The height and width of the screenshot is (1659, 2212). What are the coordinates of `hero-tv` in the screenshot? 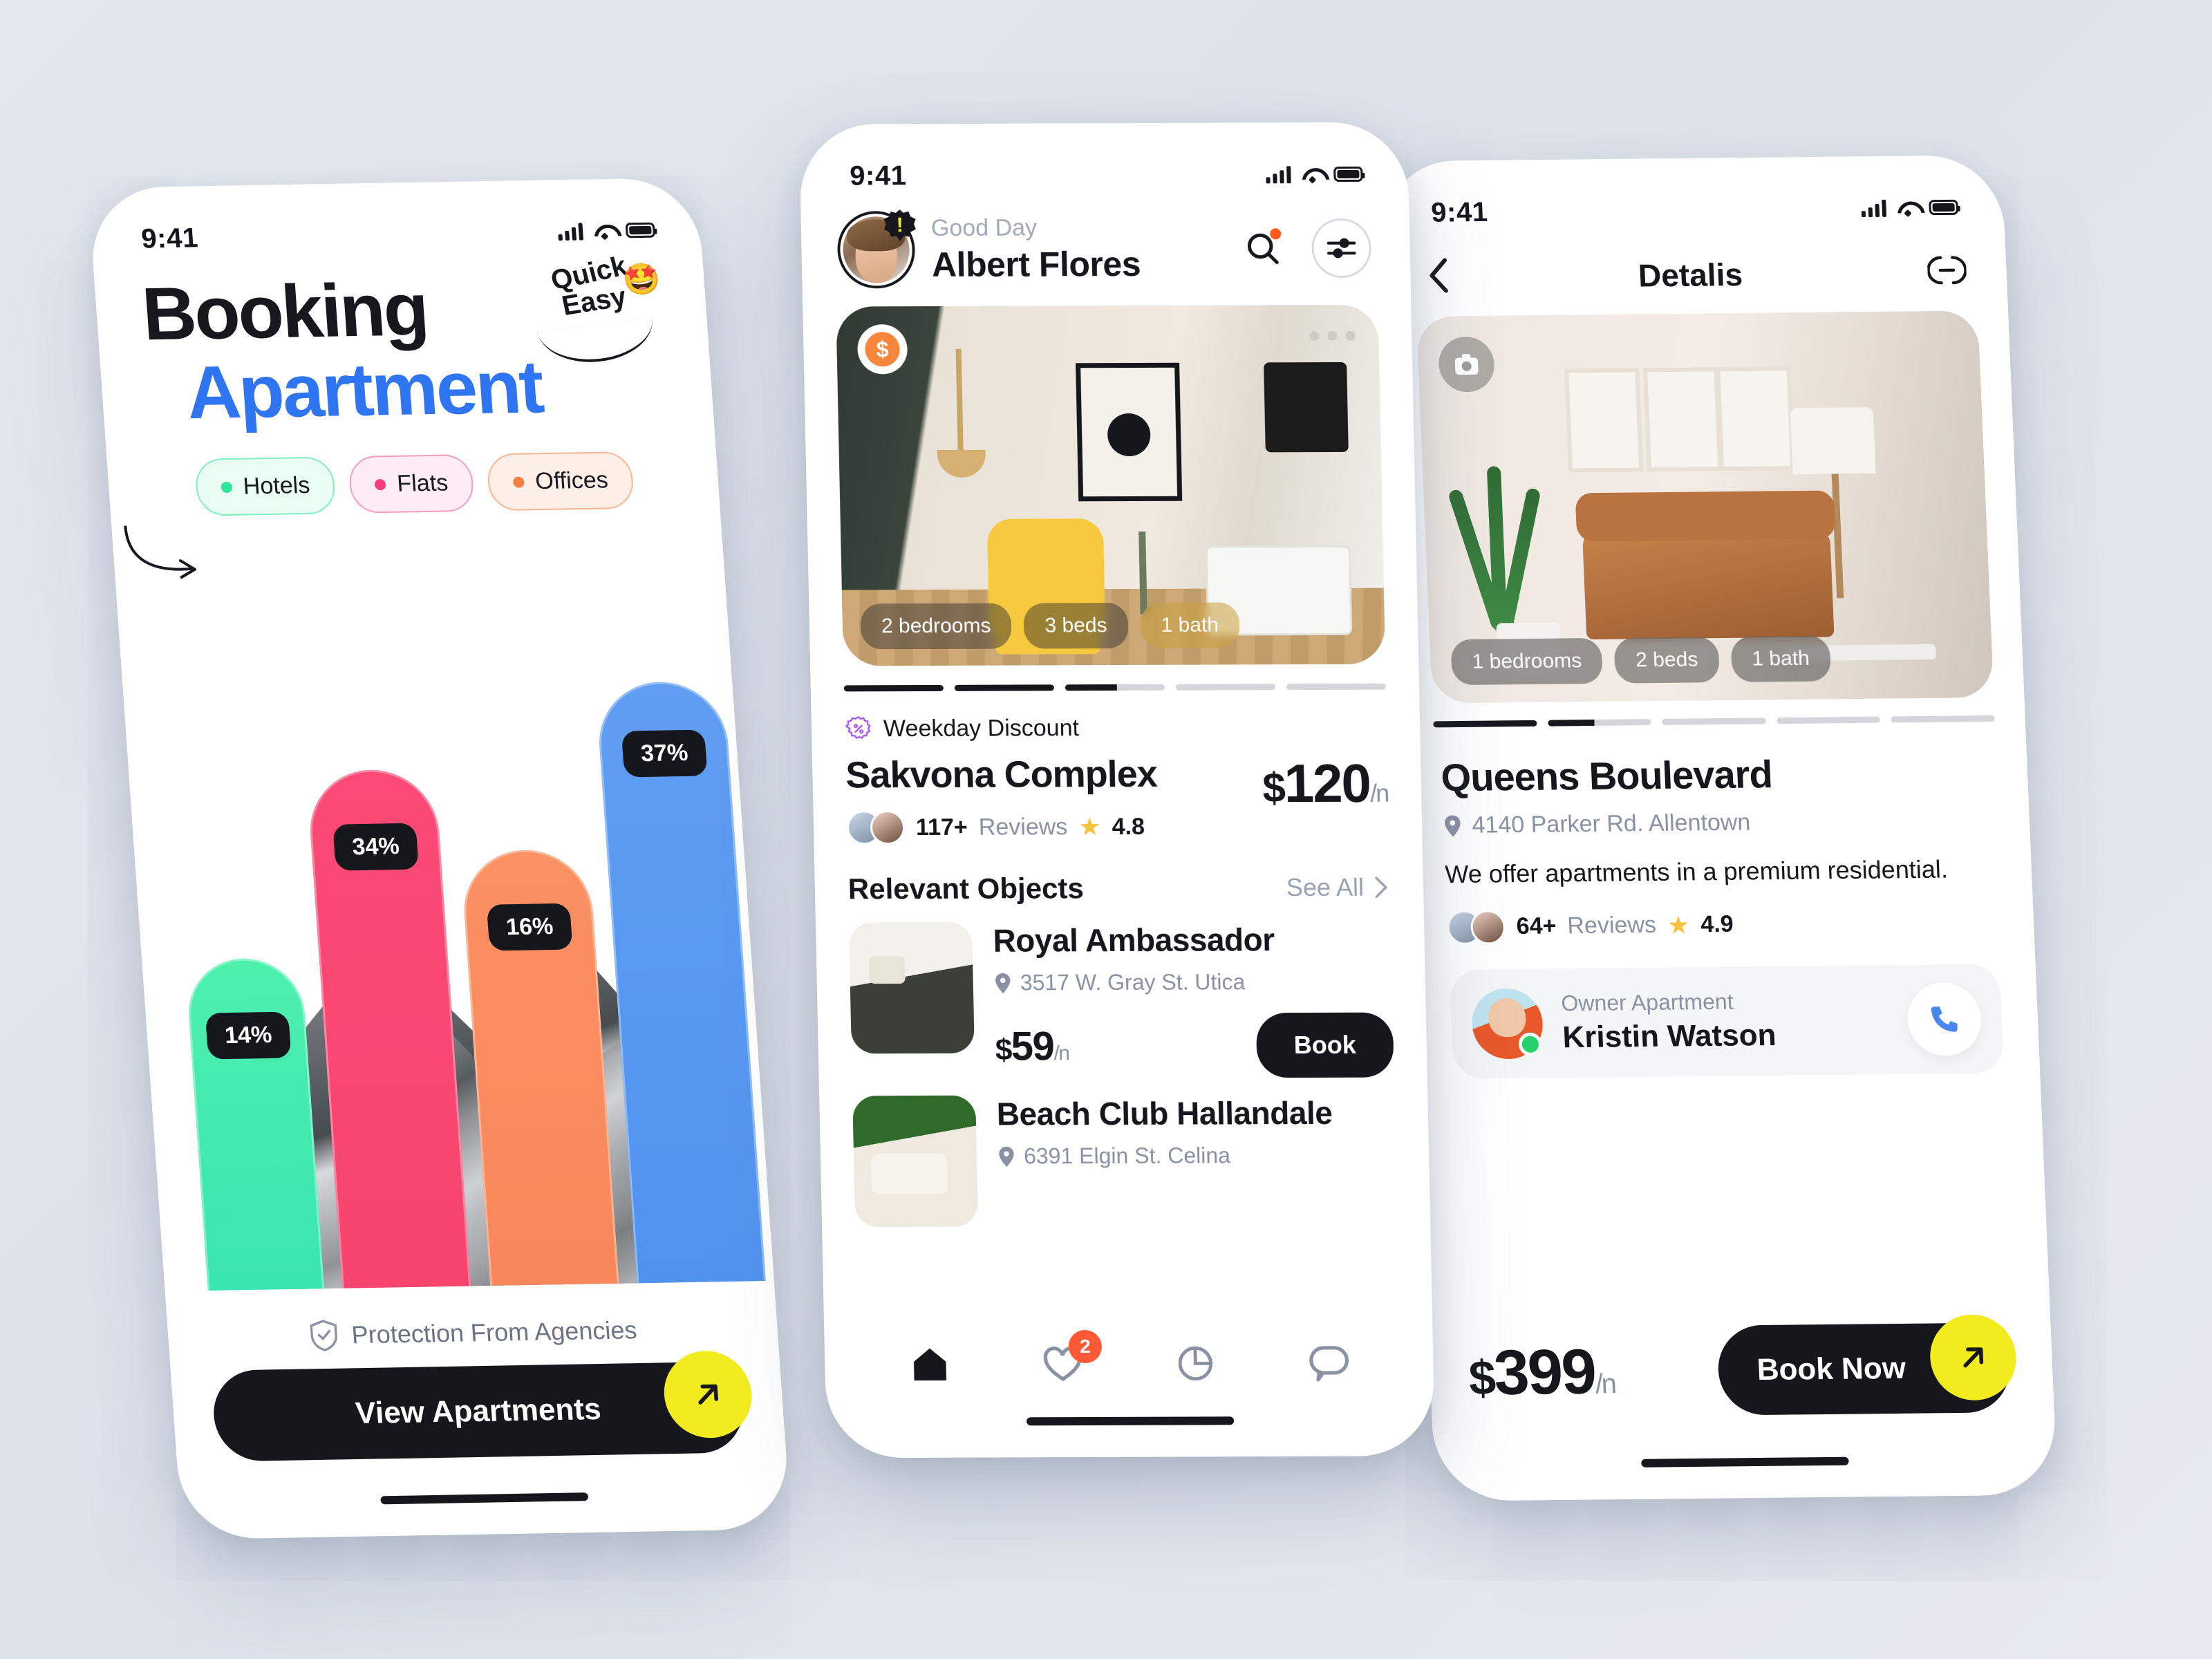 It's located at (1306, 407).